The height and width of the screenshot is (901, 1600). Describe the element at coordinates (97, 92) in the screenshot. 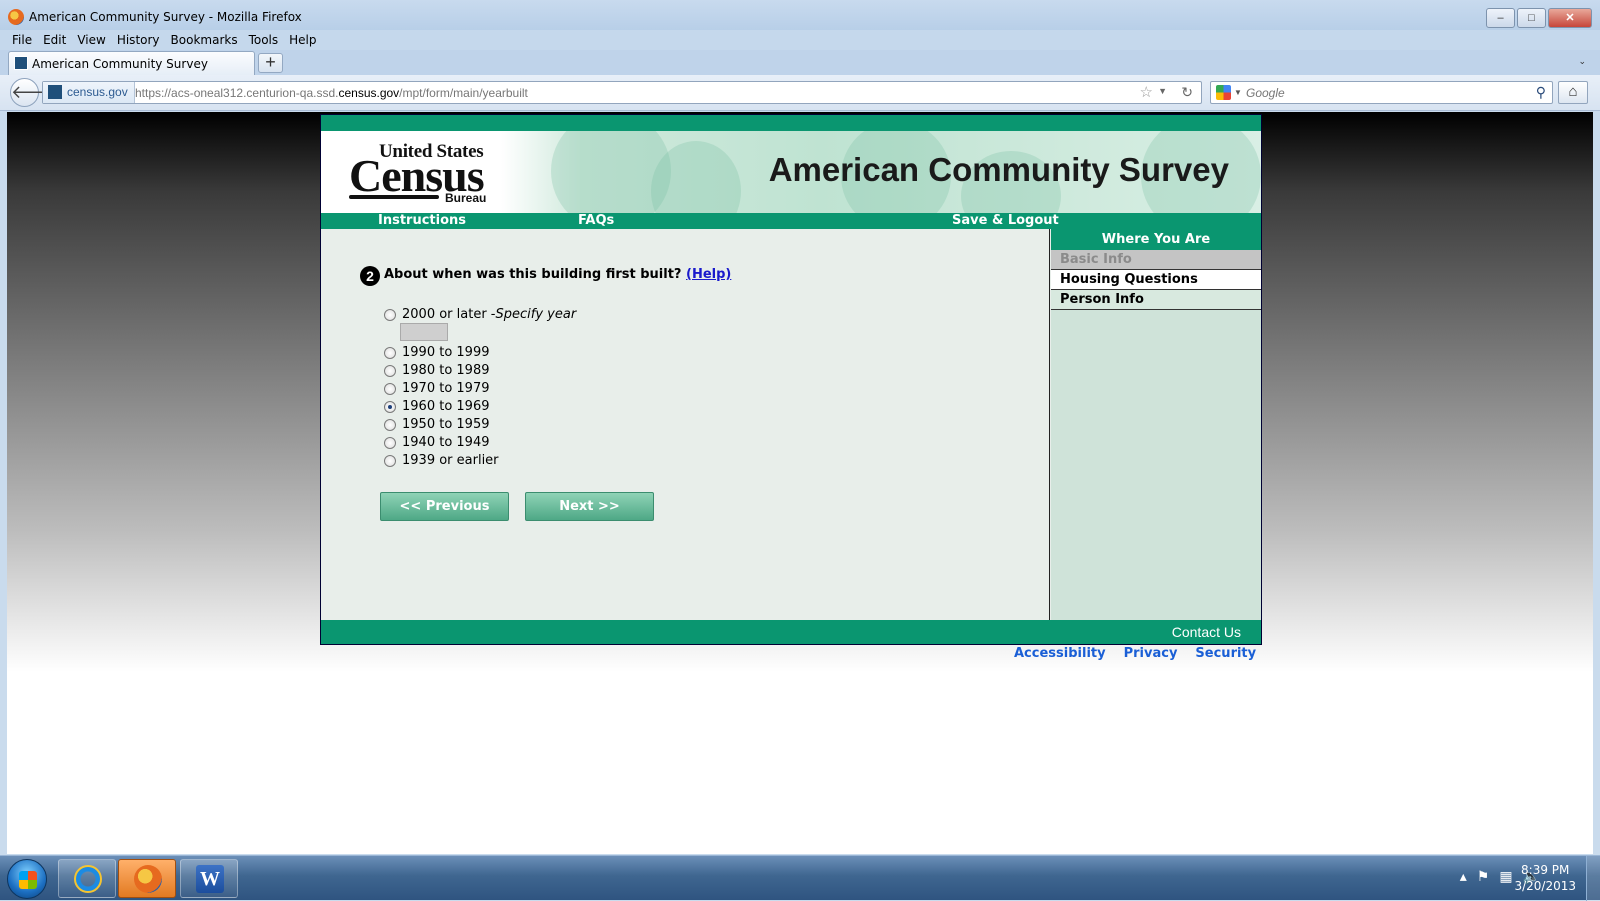

I see `site-identity-label: census.gov` at that location.